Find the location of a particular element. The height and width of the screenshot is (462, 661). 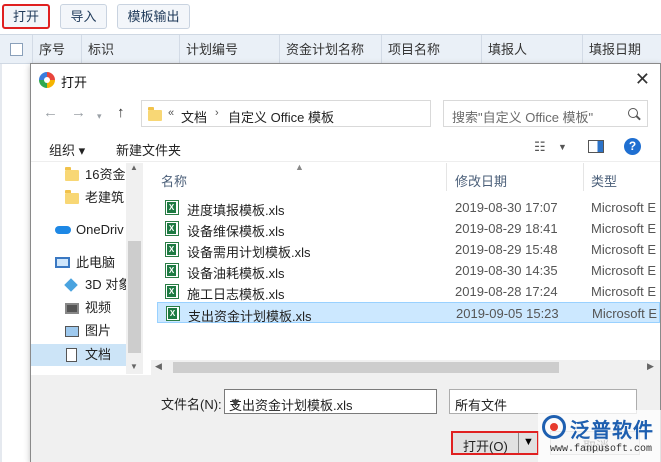

watermark-brand: 泛普软件 is located at coordinates (612, 431).